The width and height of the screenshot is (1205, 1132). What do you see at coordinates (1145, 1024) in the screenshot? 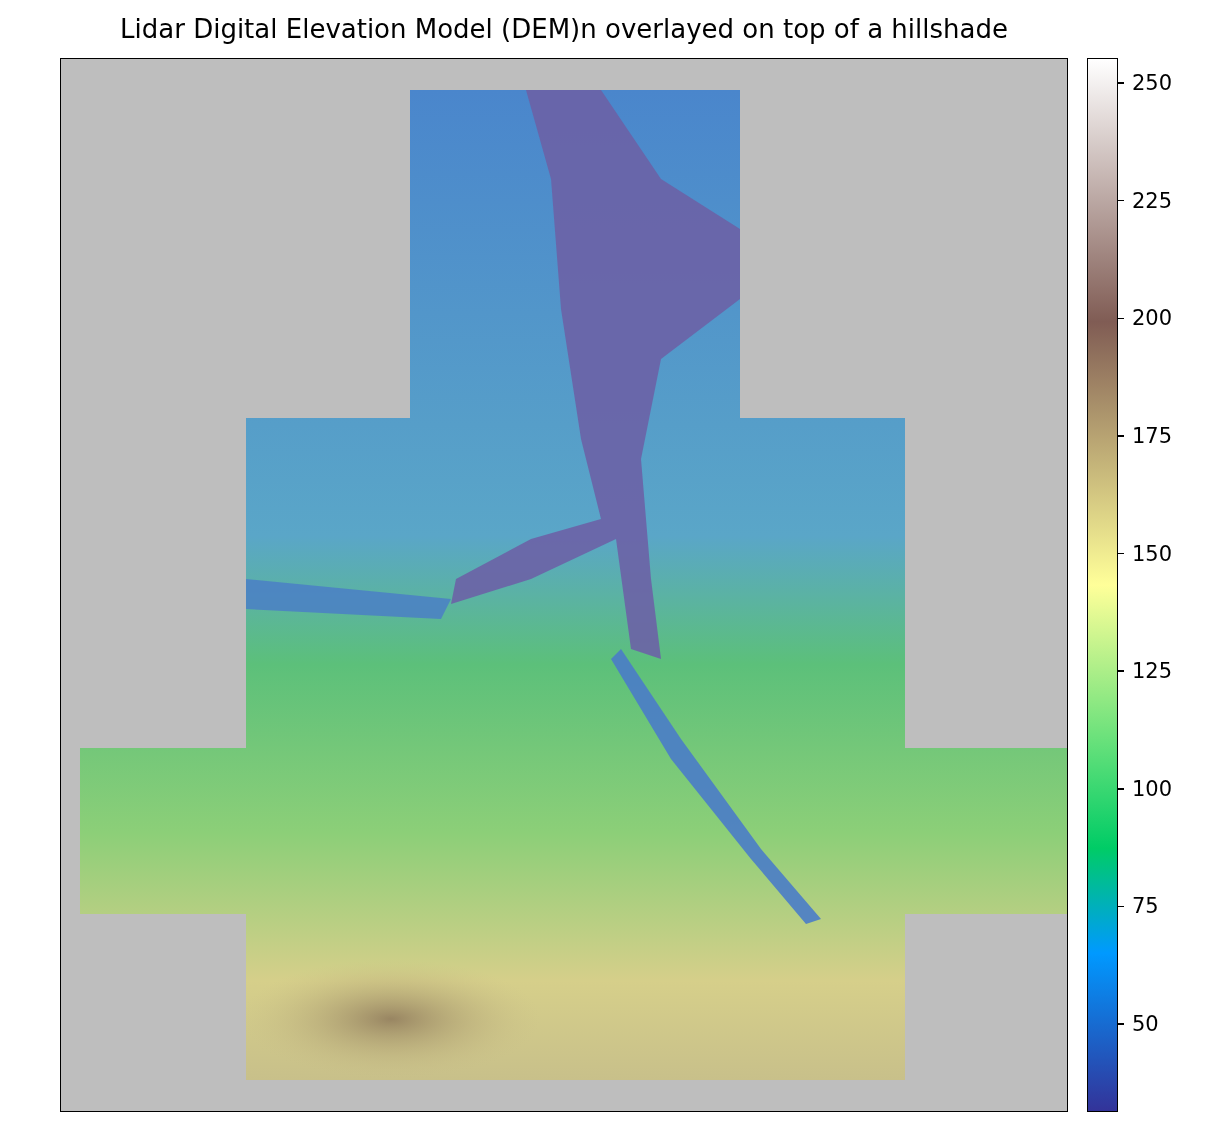
I see `tick-label: 50` at bounding box center [1145, 1024].